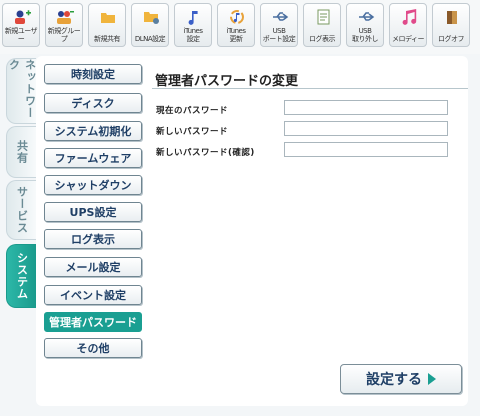 This screenshot has height=416, width=480. What do you see at coordinates (193, 35) in the screenshot?
I see `toolbar-label: iTunes 設定` at bounding box center [193, 35].